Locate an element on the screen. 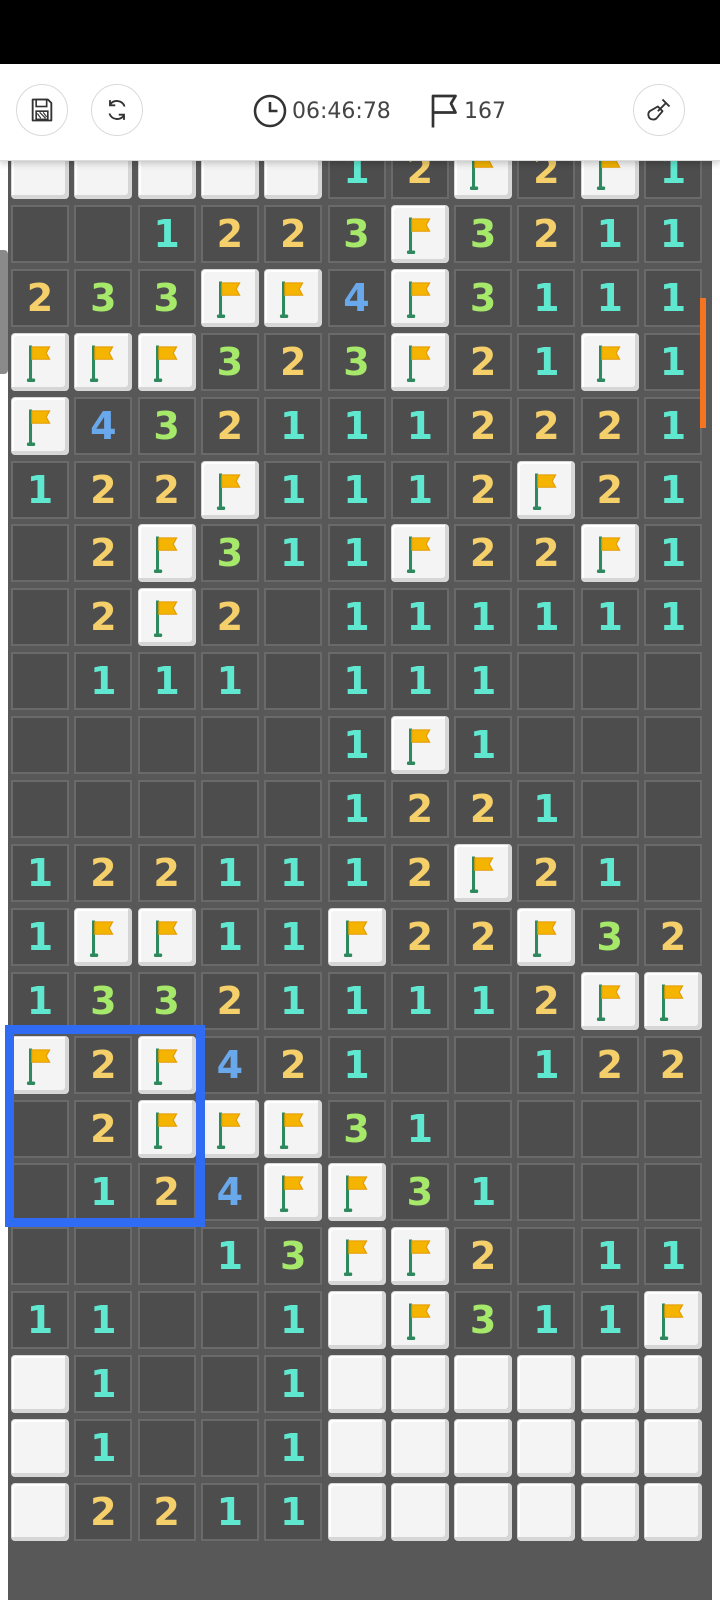  restart-button is located at coordinates (117, 110).